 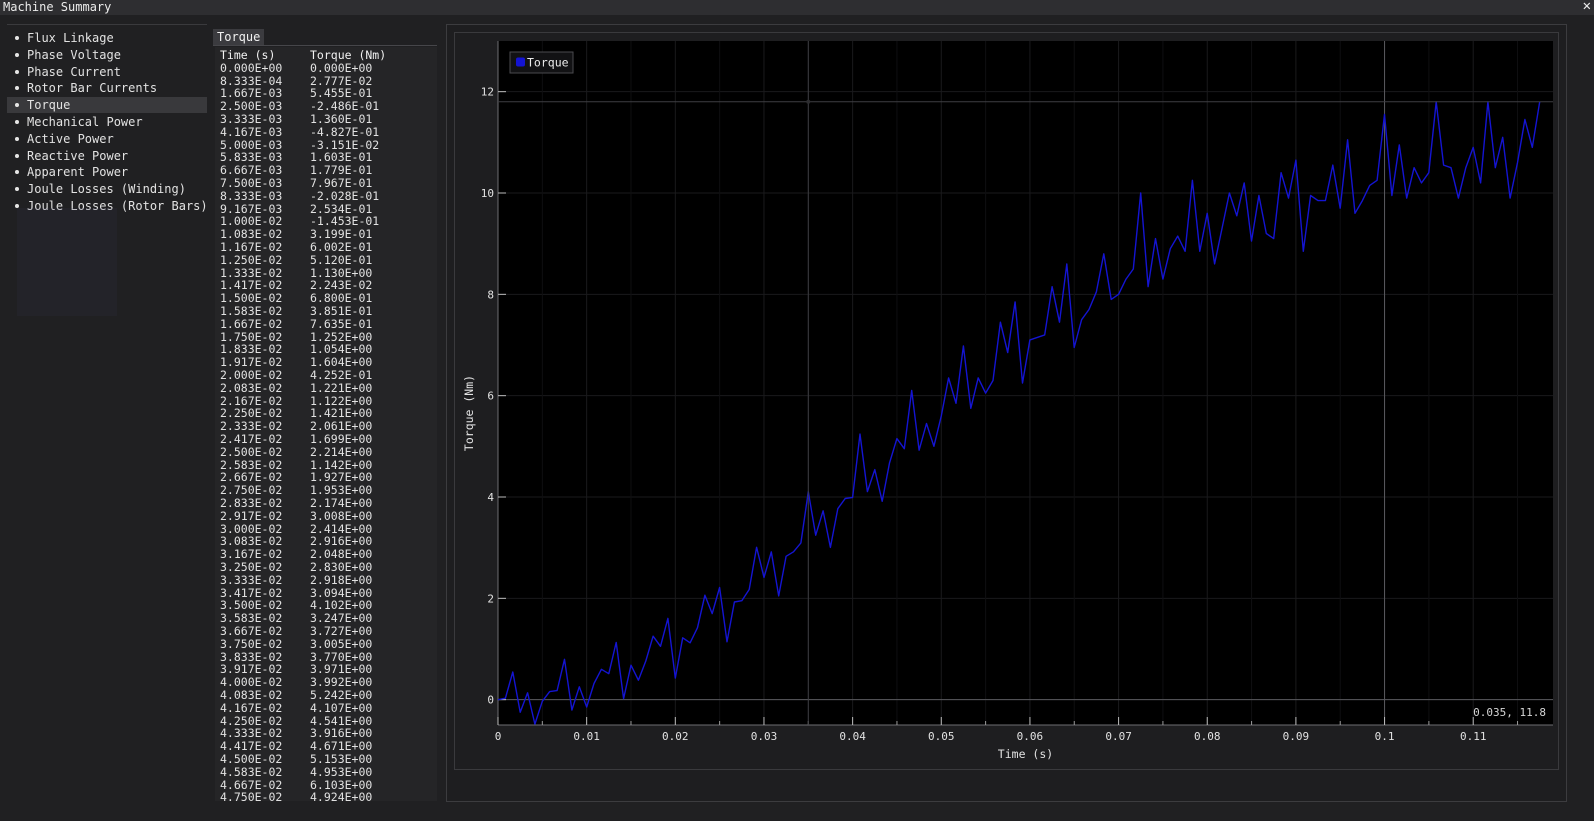 I want to click on table-row: 2.500E-02 2.214E+00, so click(x=326, y=451).